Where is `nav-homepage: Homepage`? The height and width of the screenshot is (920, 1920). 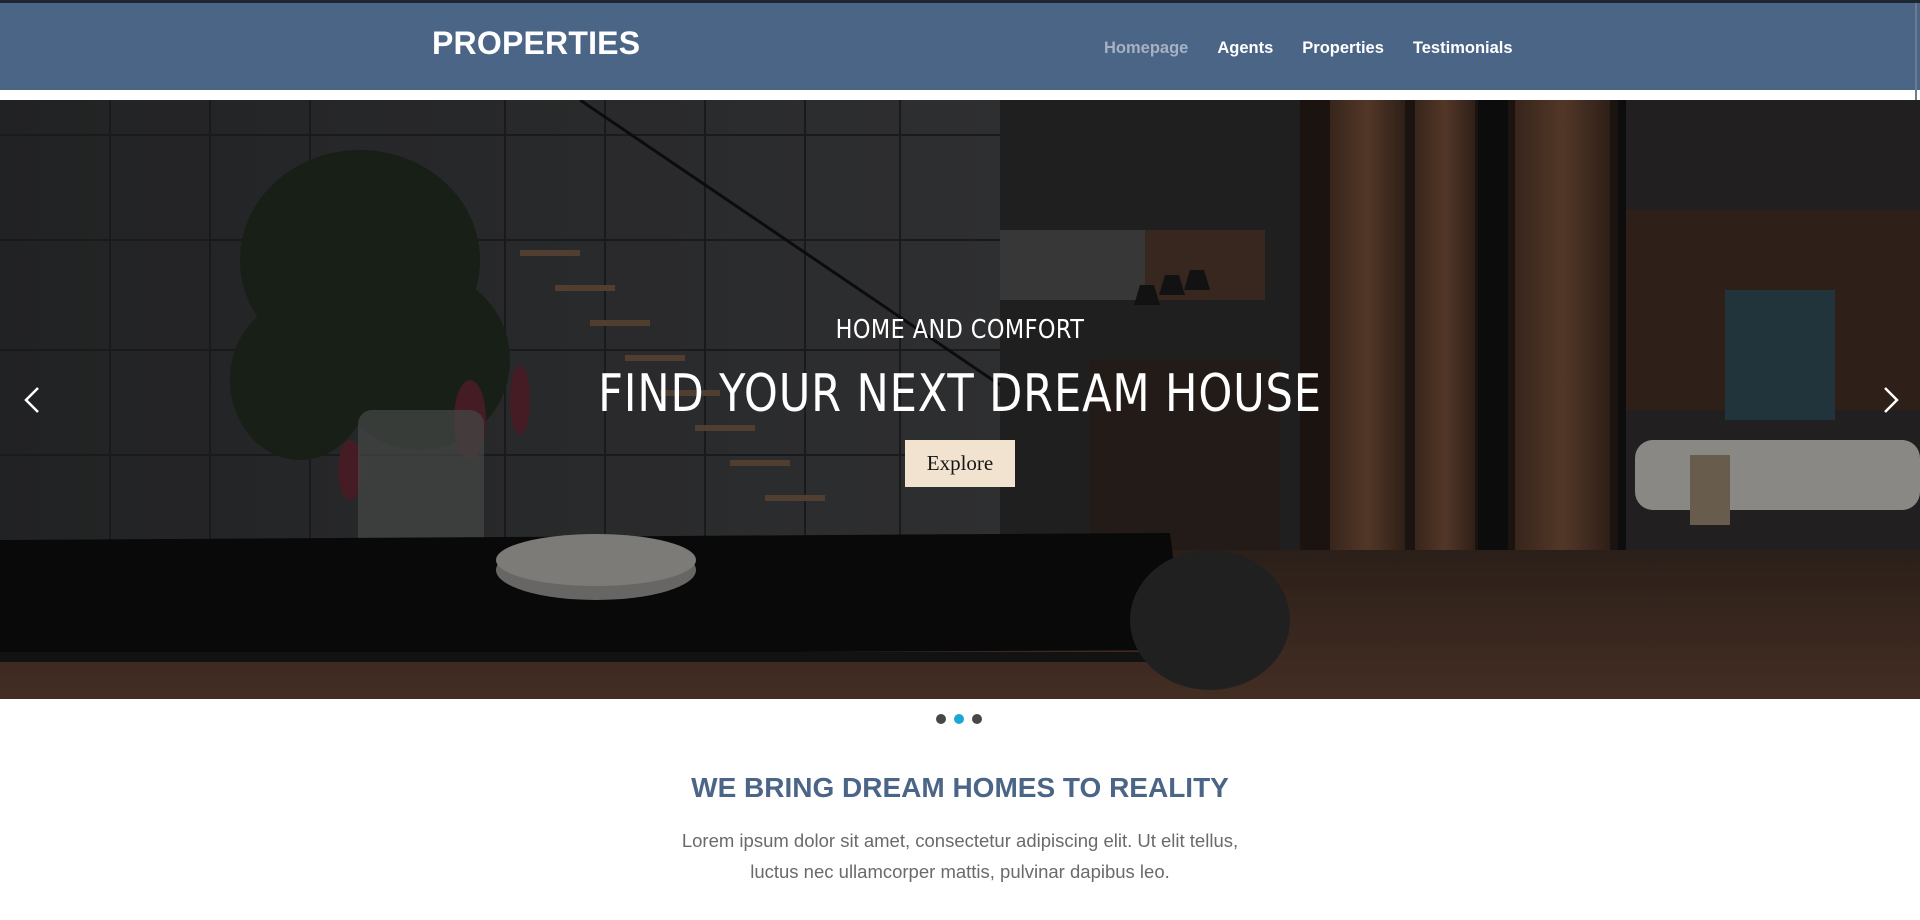
nav-homepage: Homepage is located at coordinates (1146, 48).